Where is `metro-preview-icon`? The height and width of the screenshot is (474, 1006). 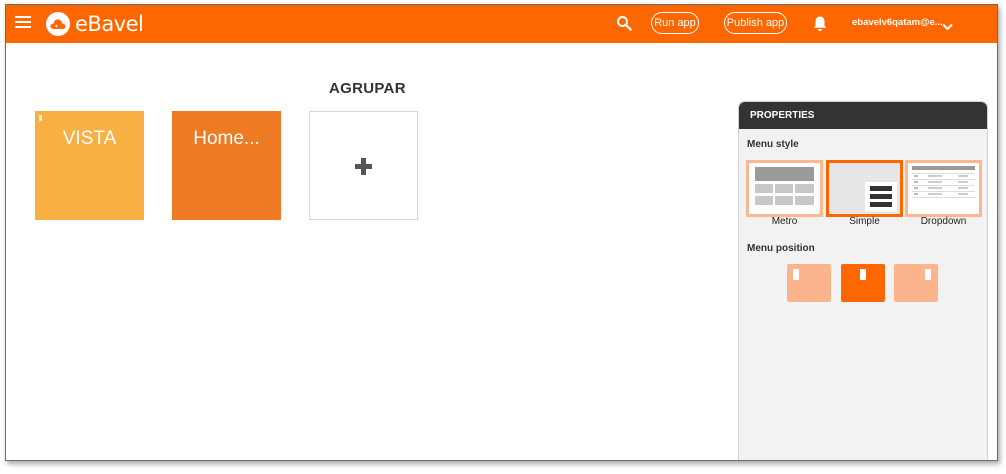
metro-preview-icon is located at coordinates (784, 188).